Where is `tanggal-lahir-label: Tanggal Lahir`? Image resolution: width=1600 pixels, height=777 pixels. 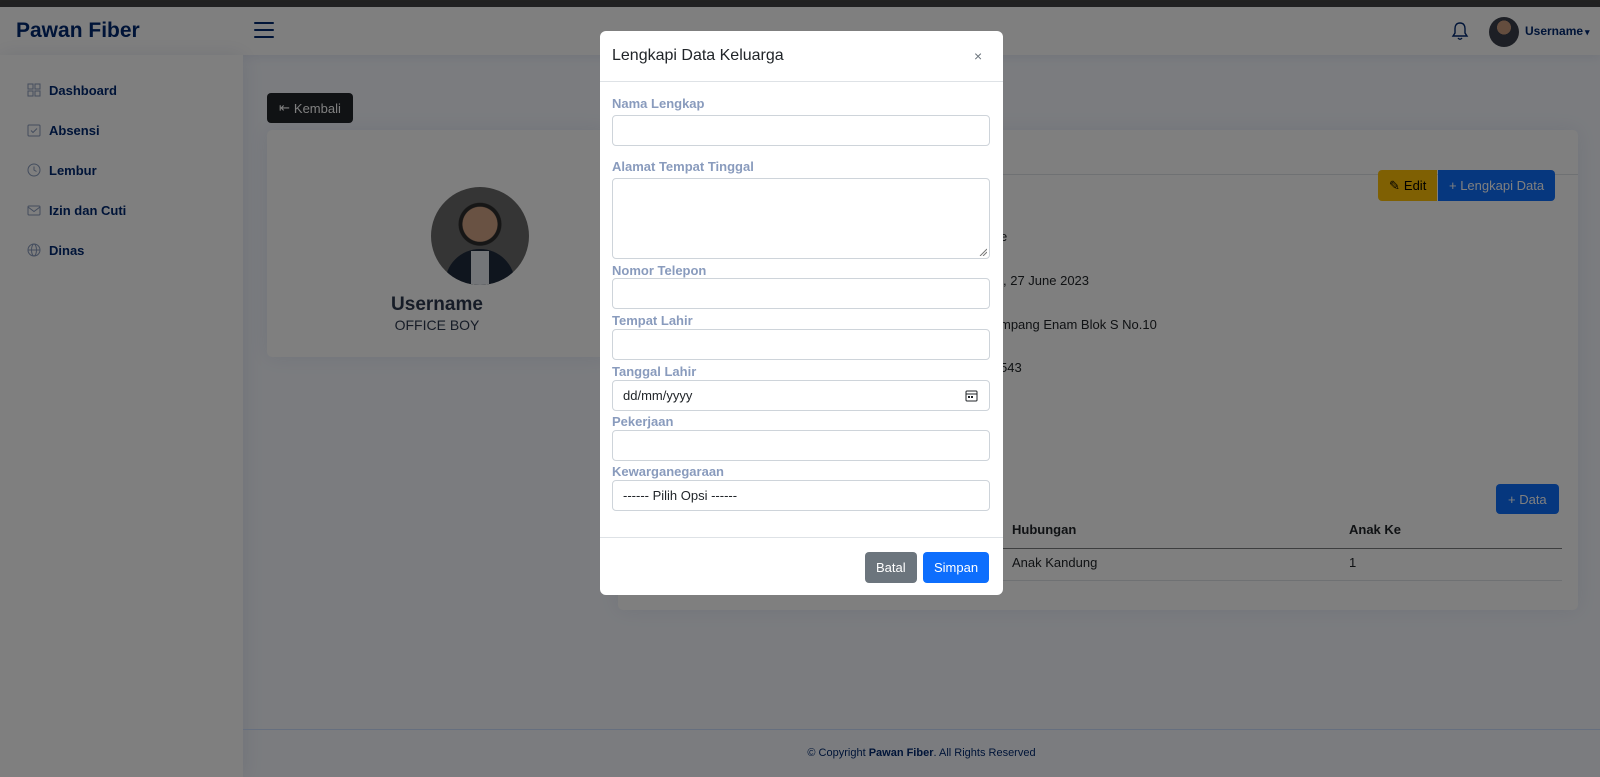 tanggal-lahir-label: Tanggal Lahir is located at coordinates (654, 371).